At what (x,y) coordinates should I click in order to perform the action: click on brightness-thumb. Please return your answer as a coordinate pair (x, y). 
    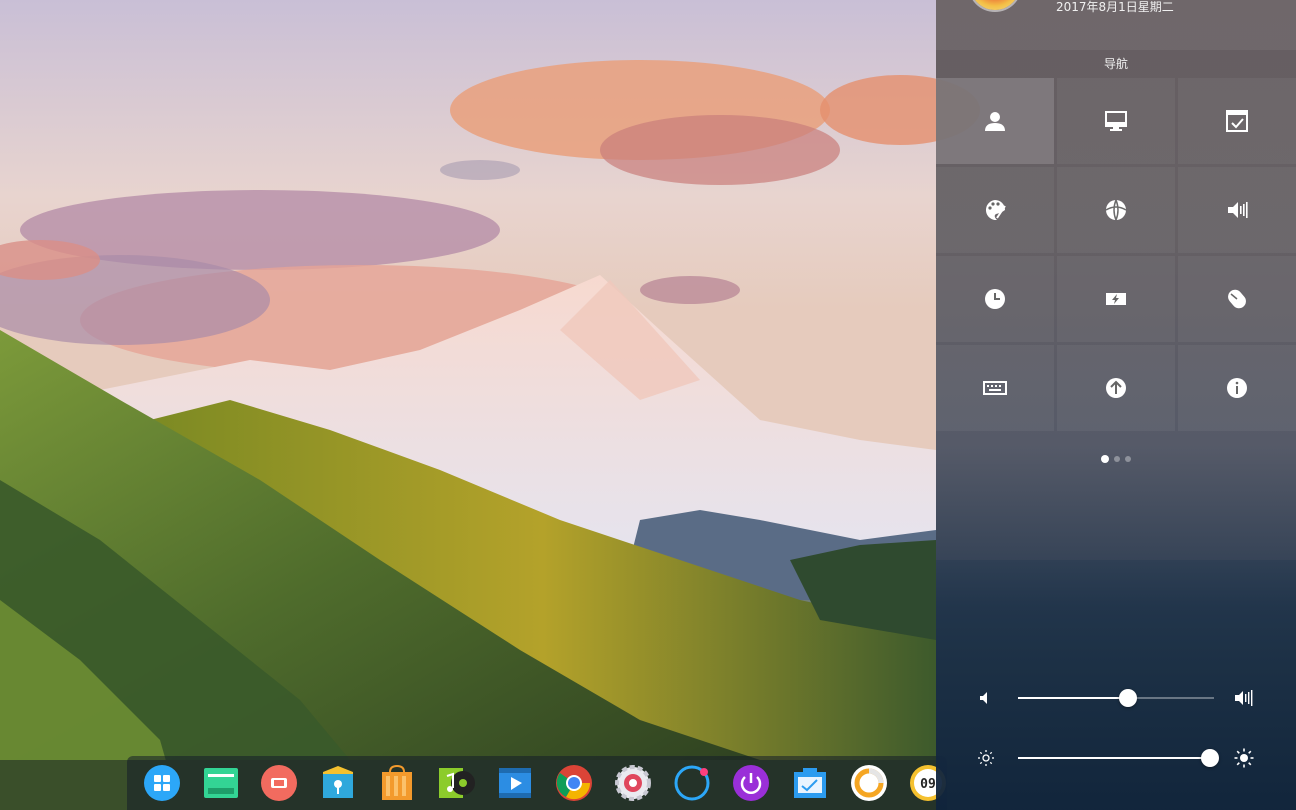
    Looking at the image, I should click on (1210, 758).